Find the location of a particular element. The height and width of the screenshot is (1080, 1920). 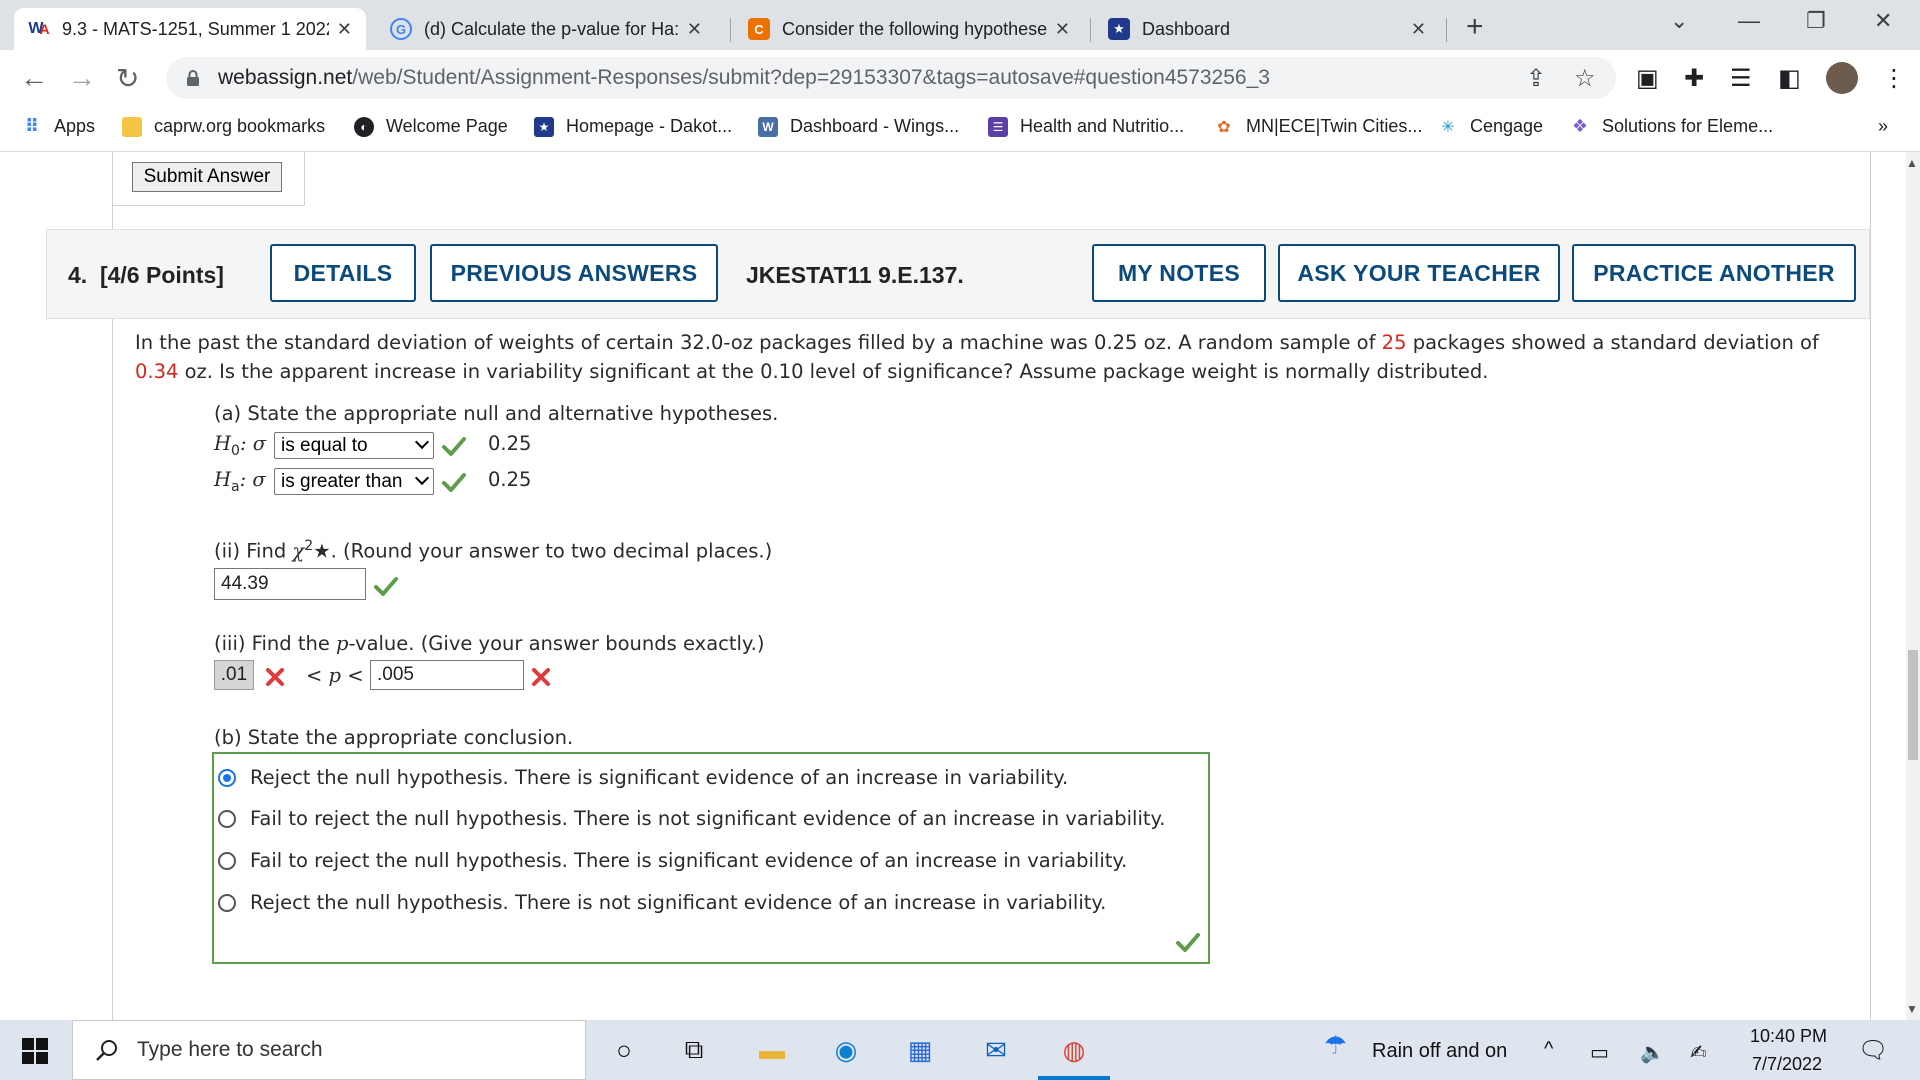

back-arrow-icon: ← is located at coordinates (34, 78).